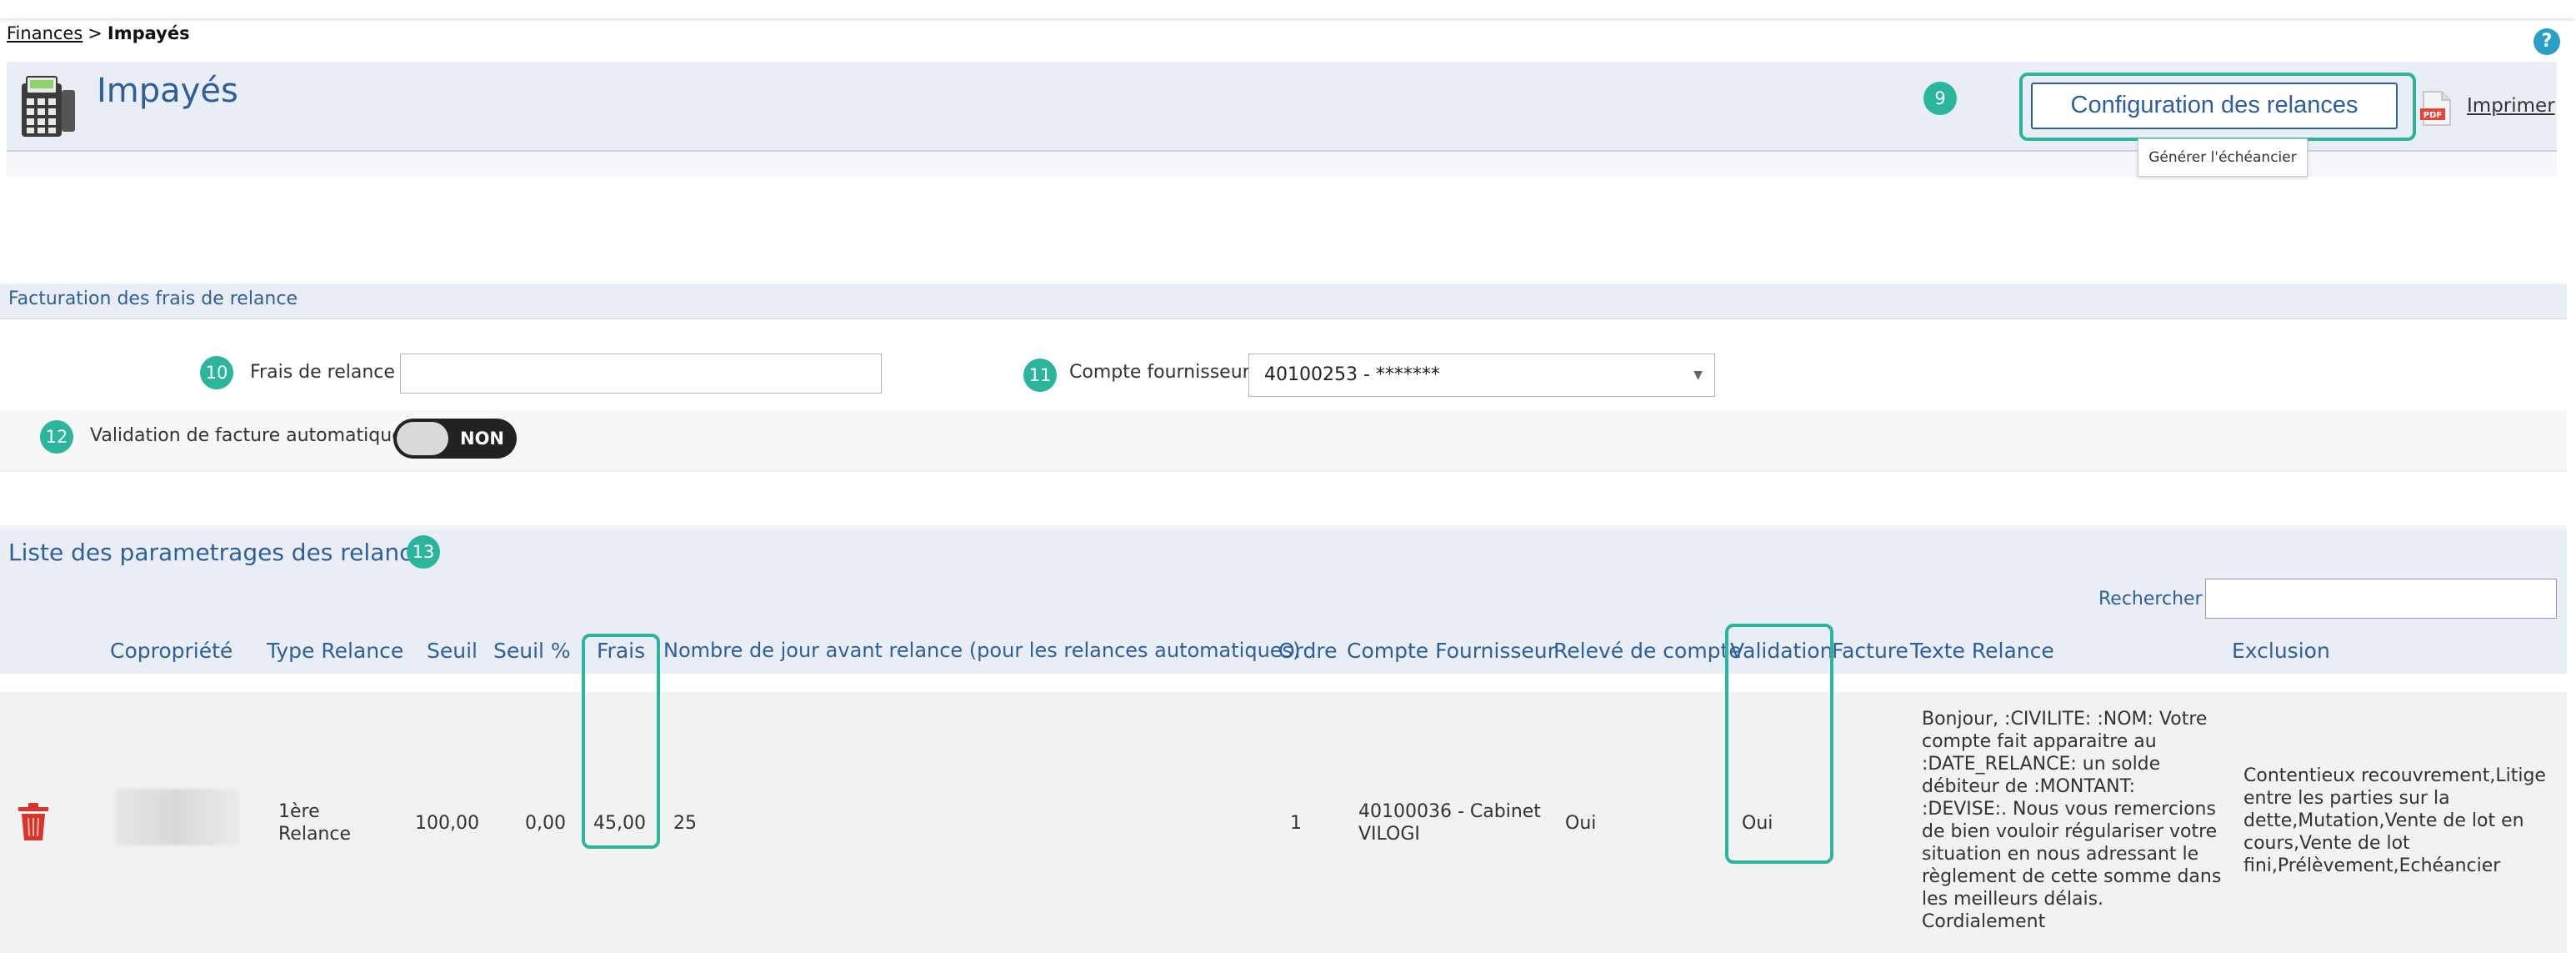 This screenshot has height=953, width=2576. Describe the element at coordinates (2381, 599) in the screenshot. I see `search-input` at that location.